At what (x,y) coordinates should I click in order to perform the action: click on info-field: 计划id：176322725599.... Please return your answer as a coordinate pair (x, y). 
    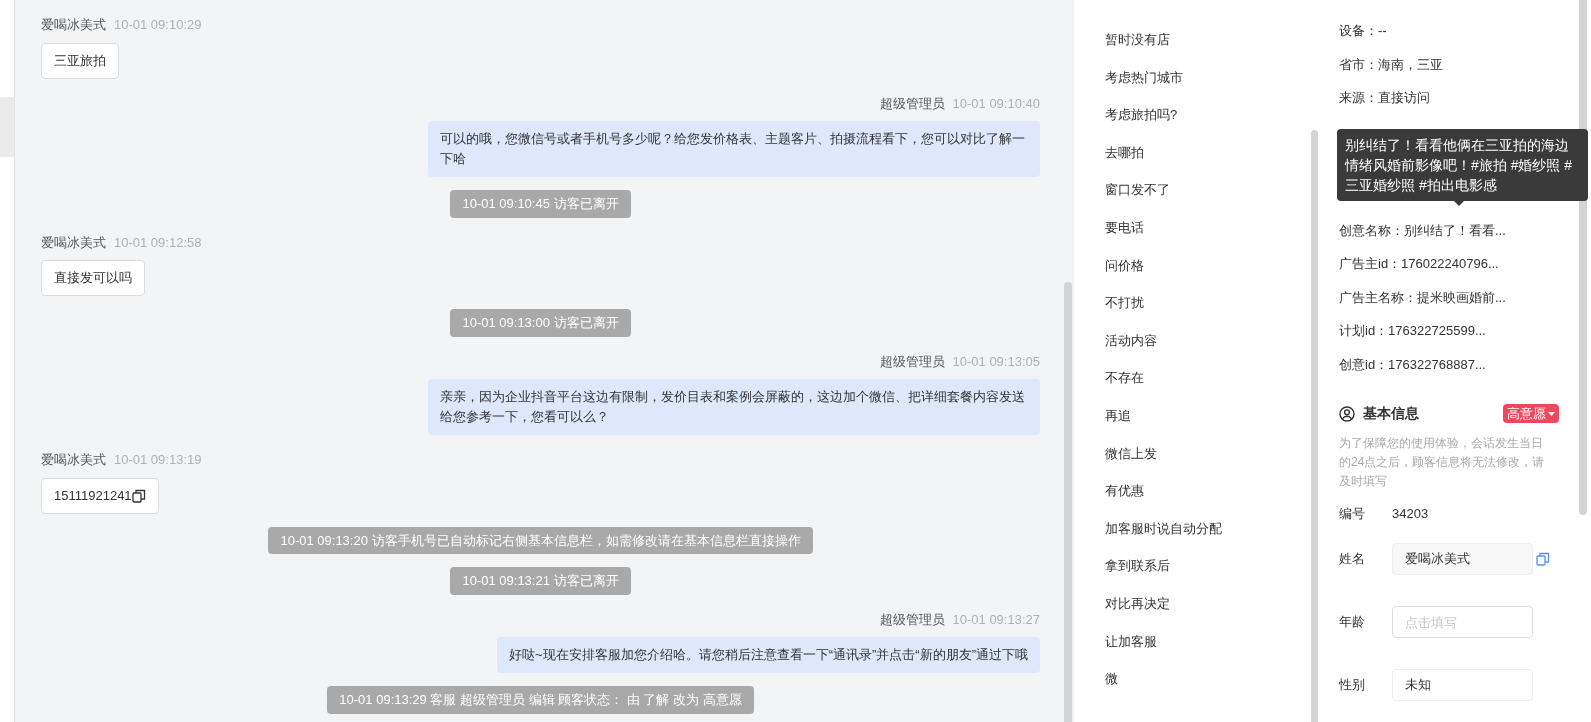
    Looking at the image, I should click on (1412, 331).